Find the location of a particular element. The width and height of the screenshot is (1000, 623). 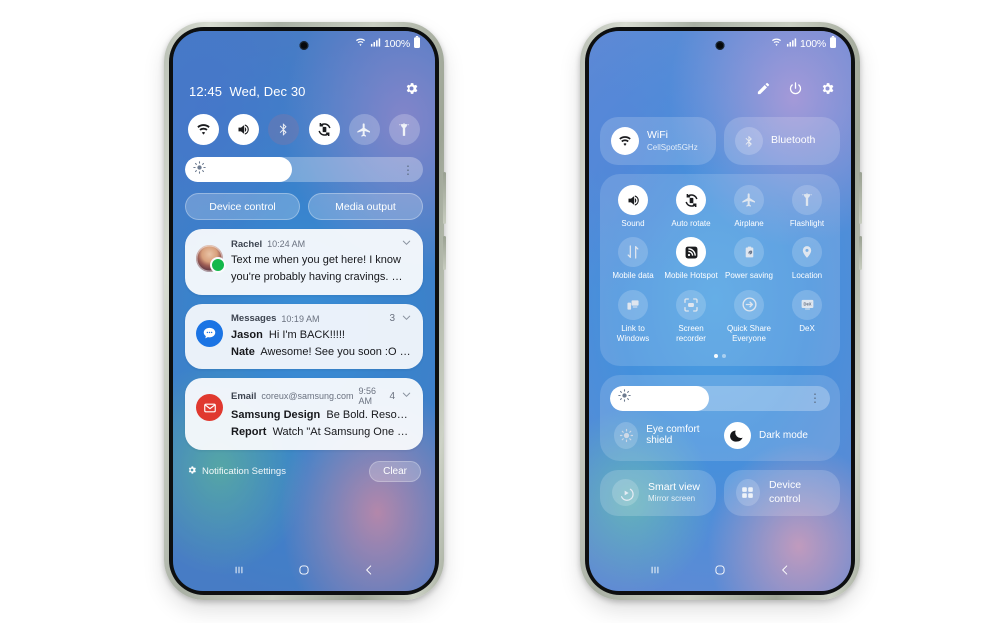

tile-auto-rotate: Auto rotate is located at coordinates (691, 211).